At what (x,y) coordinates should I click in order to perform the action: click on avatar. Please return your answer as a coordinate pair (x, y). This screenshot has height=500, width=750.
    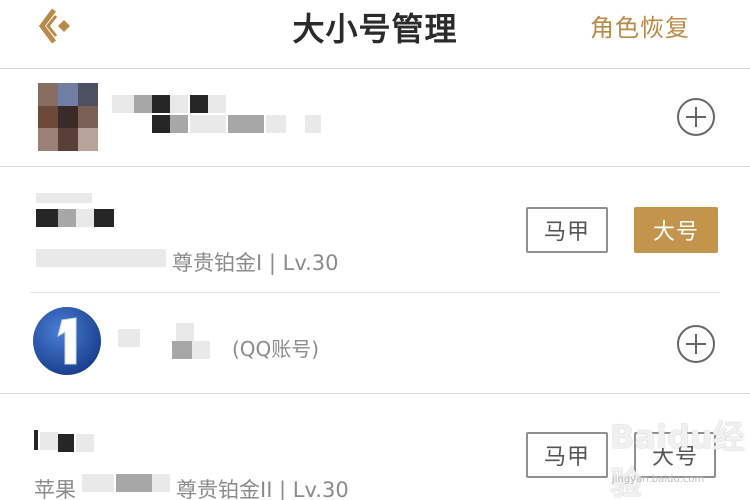
    Looking at the image, I should click on (68, 117).